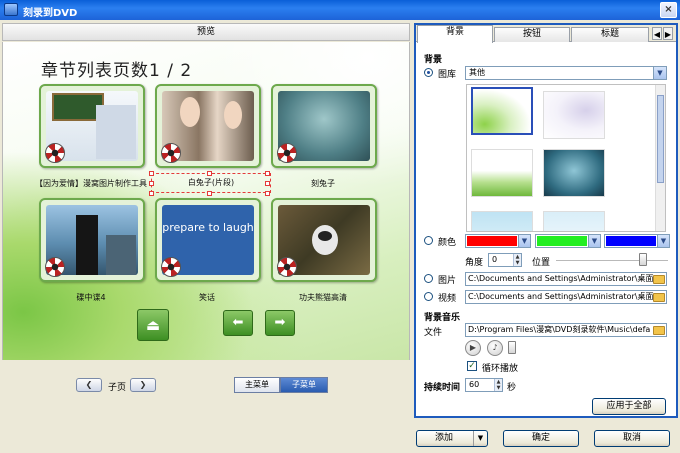 This screenshot has width=680, height=453. I want to click on color-picker-1: ▼, so click(498, 241).